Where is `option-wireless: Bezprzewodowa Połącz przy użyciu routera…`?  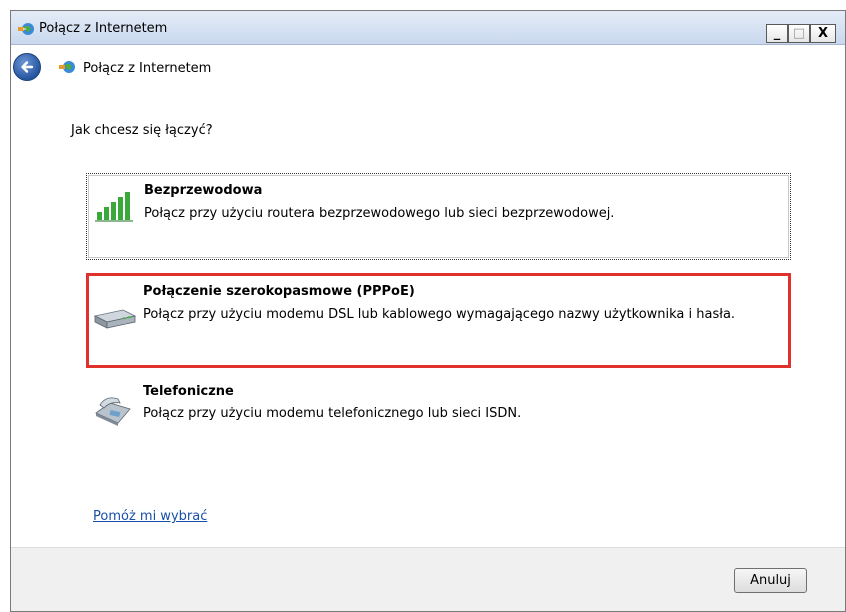
option-wireless: Bezprzewodowa Połącz przy użyciu routera… is located at coordinates (438, 216).